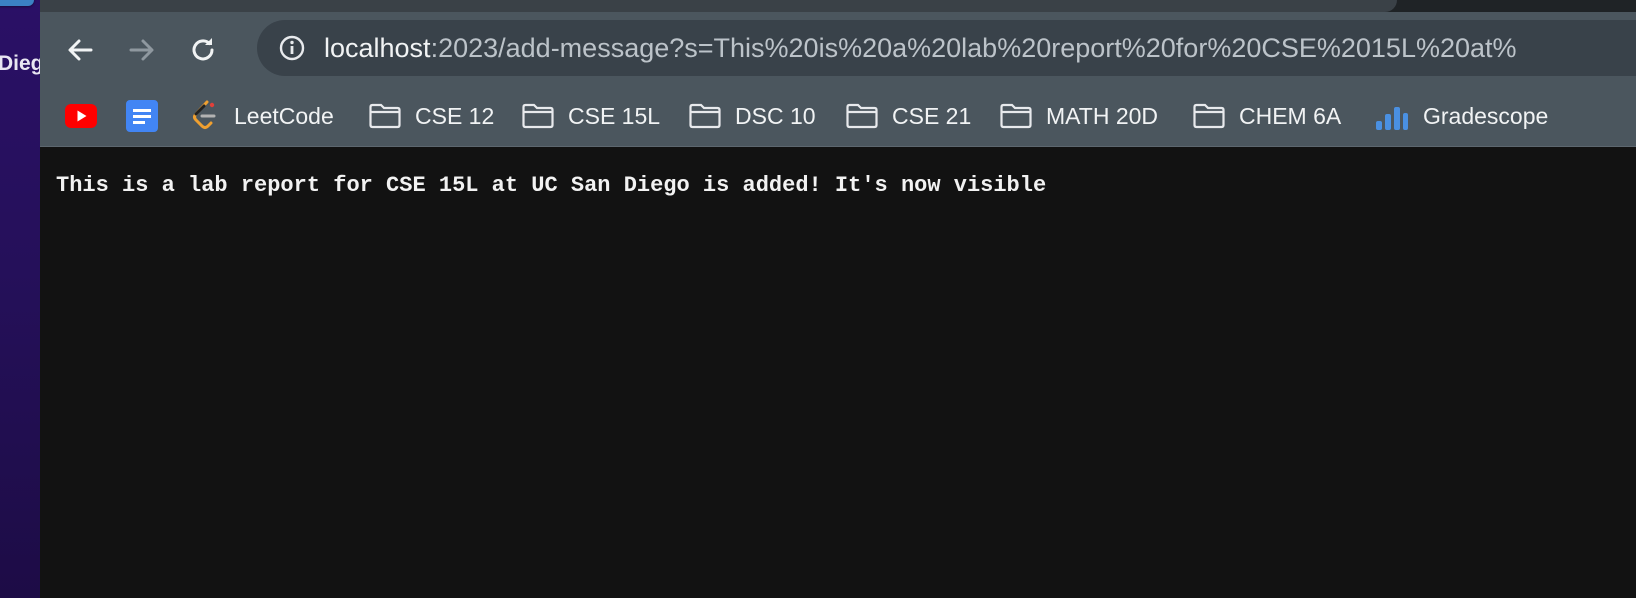 This screenshot has height=598, width=1636. What do you see at coordinates (292, 48) in the screenshot?
I see `info-icon` at bounding box center [292, 48].